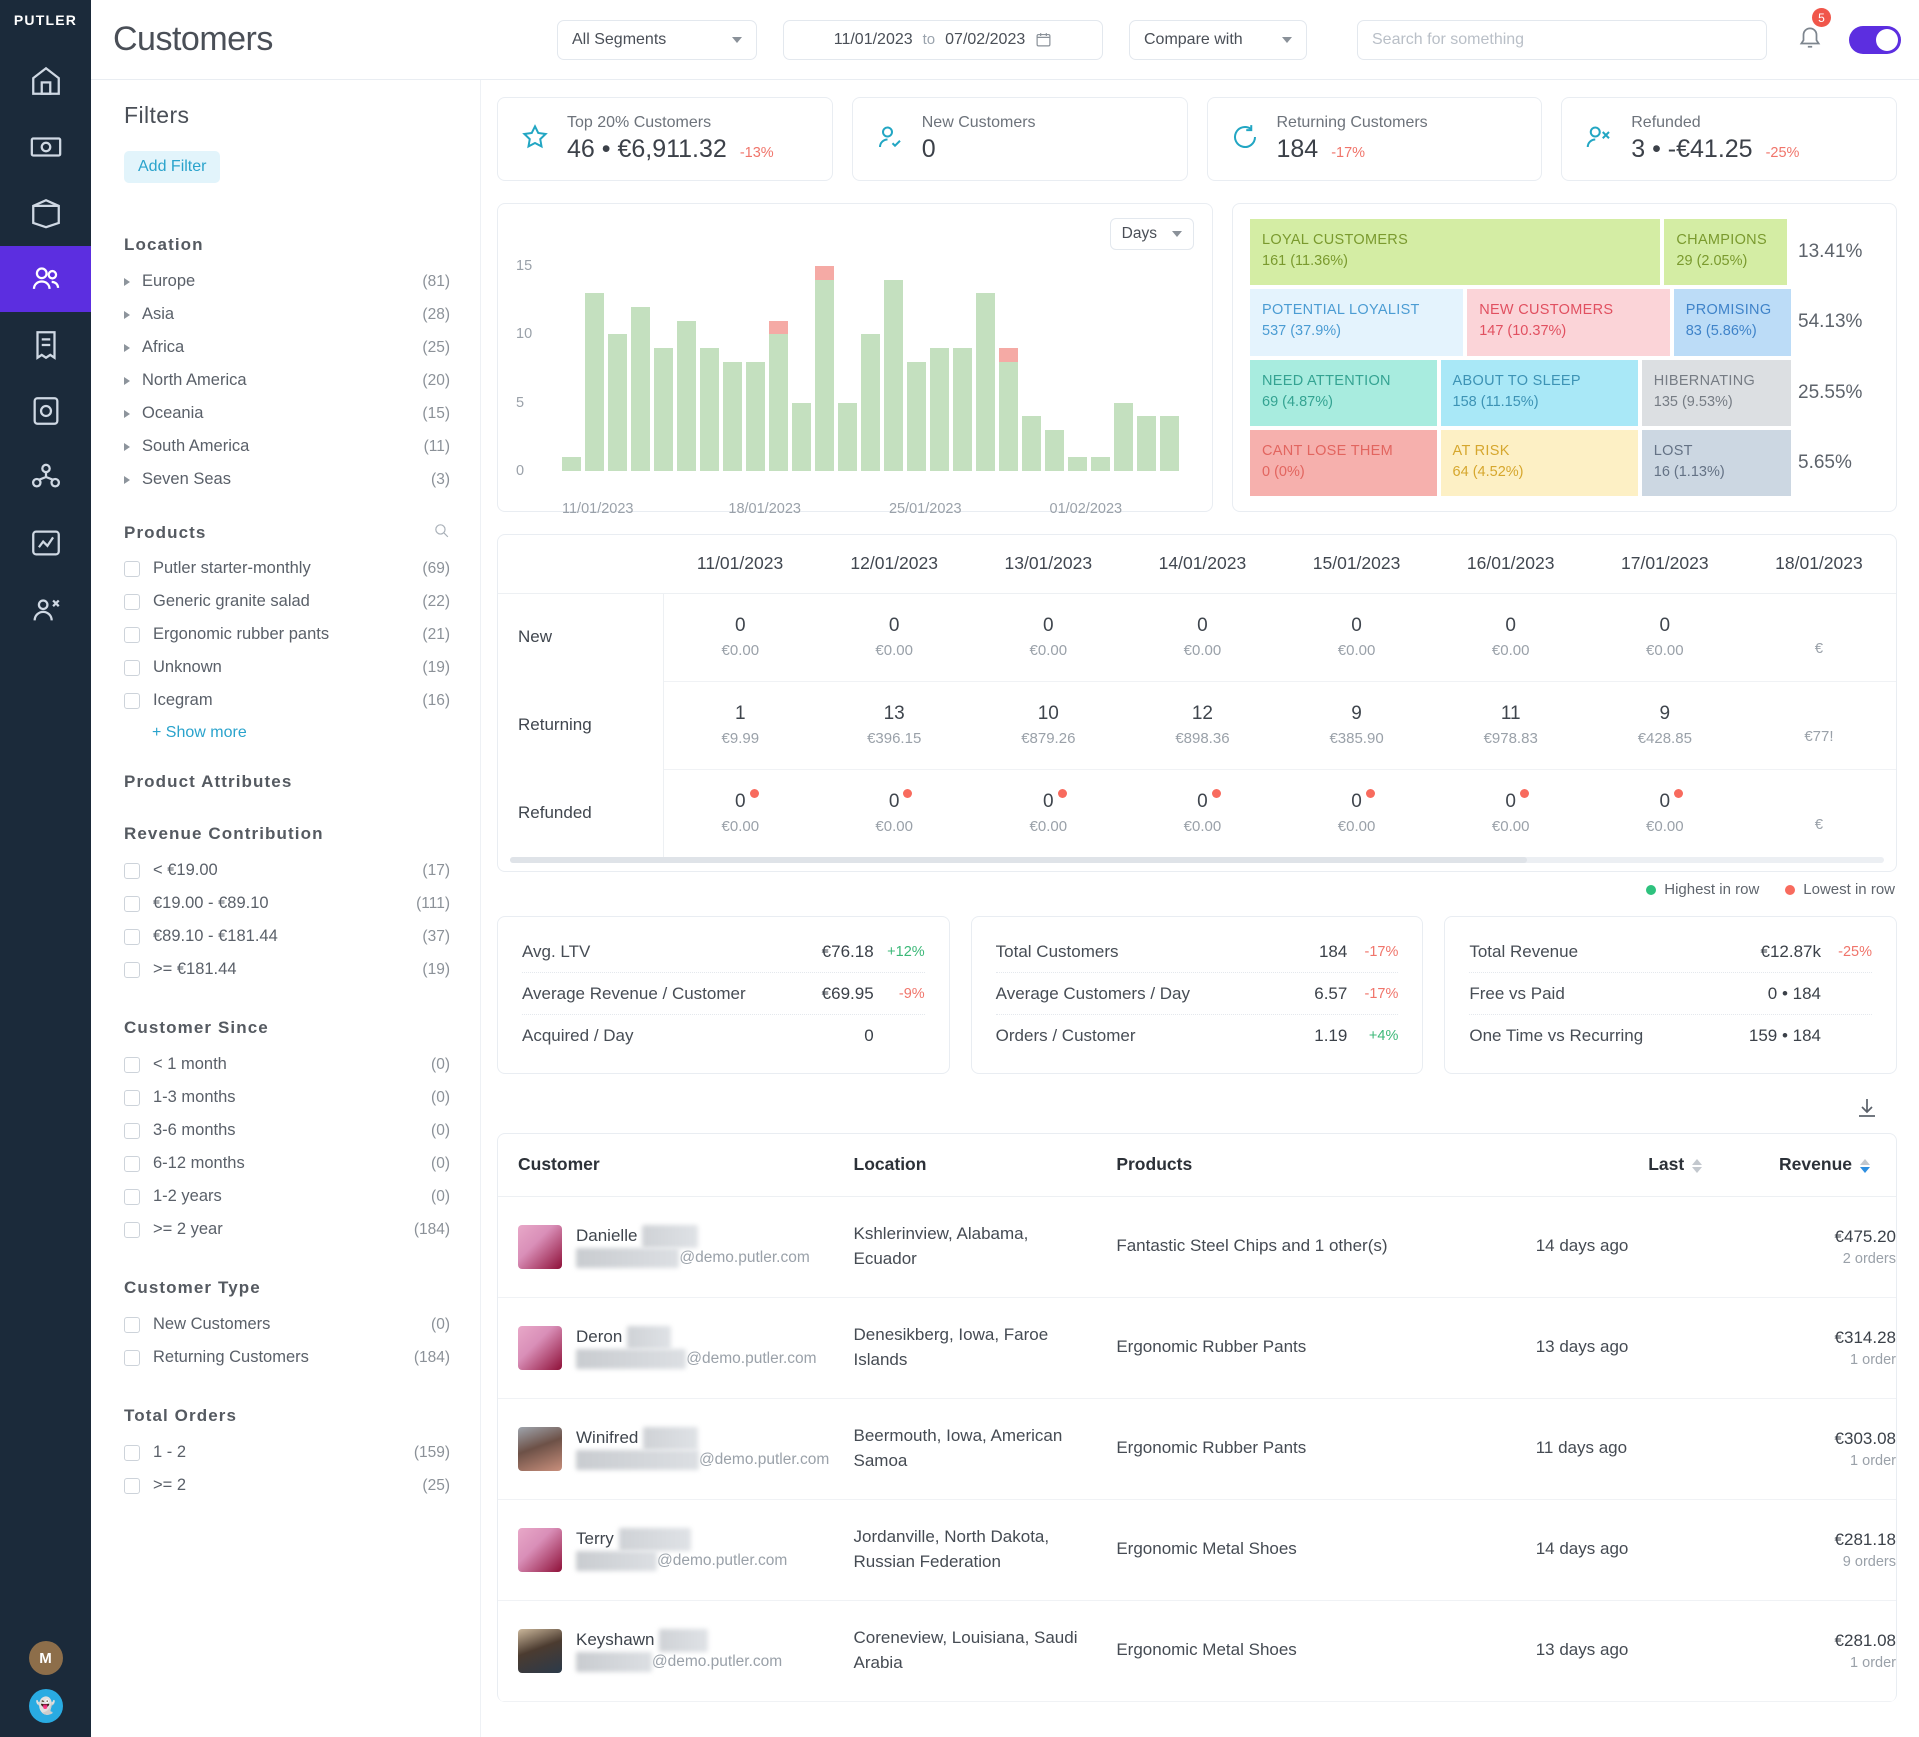  I want to click on filter-row-generic-granite-salad: Generic granite salad (22), so click(287, 601).